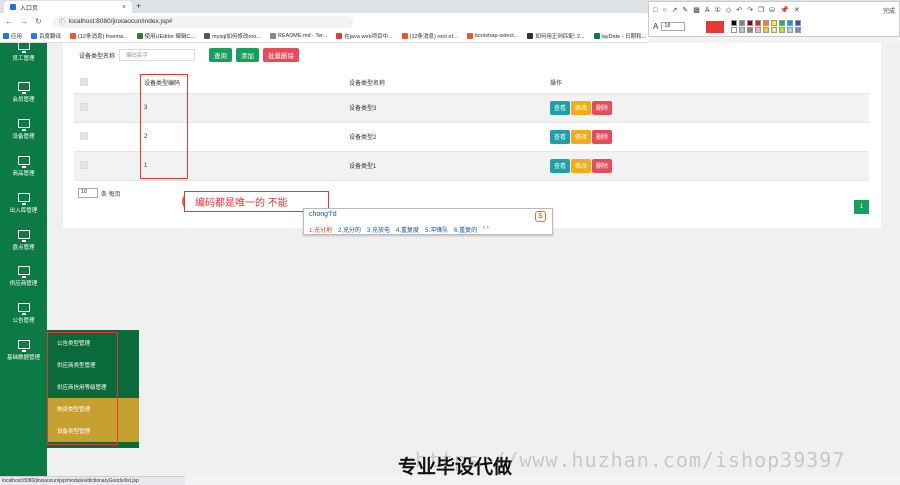 The image size is (900, 485). What do you see at coordinates (486, 229) in the screenshot?
I see `ime-candidate: ‹ ›` at bounding box center [486, 229].